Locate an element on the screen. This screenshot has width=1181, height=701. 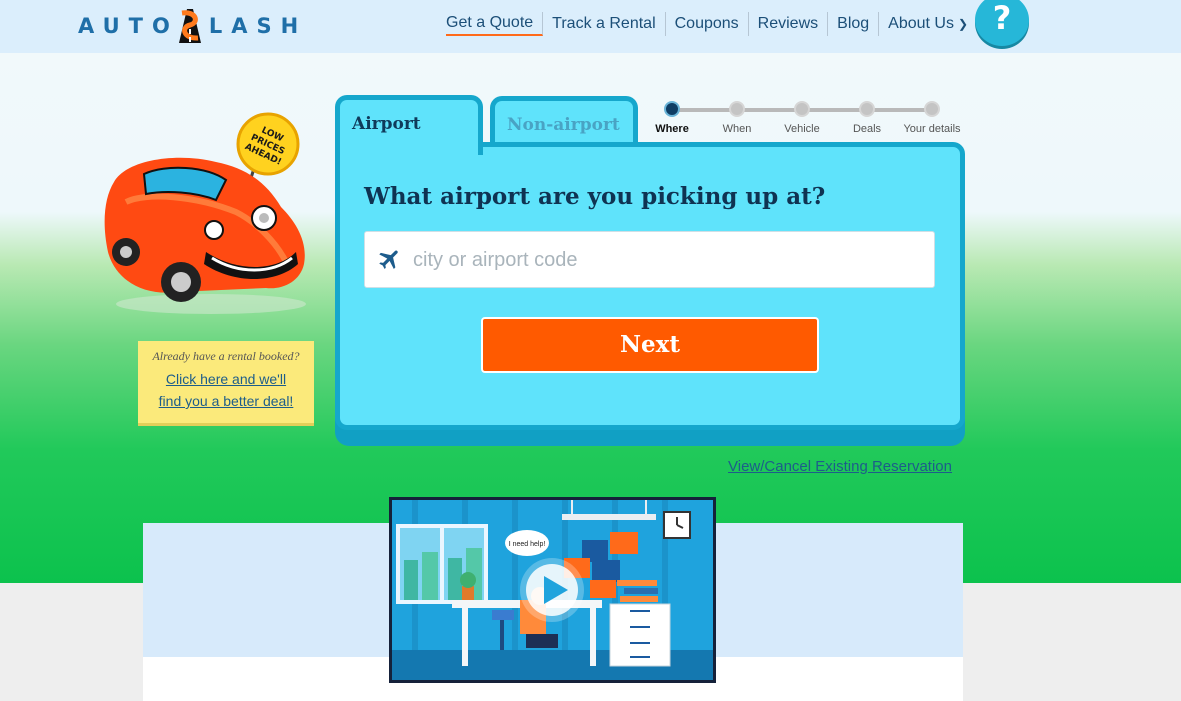
drawer-cabinet is located at coordinates (640, 635).